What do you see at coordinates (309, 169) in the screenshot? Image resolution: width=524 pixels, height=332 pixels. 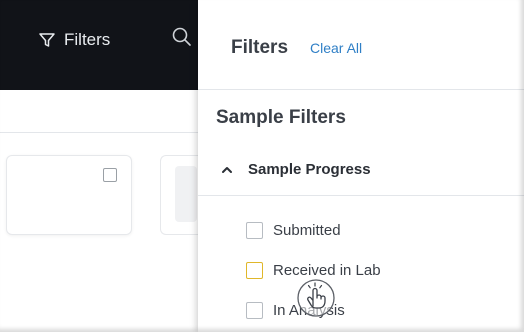 I see `sample-progress-label: Sample Progress` at bounding box center [309, 169].